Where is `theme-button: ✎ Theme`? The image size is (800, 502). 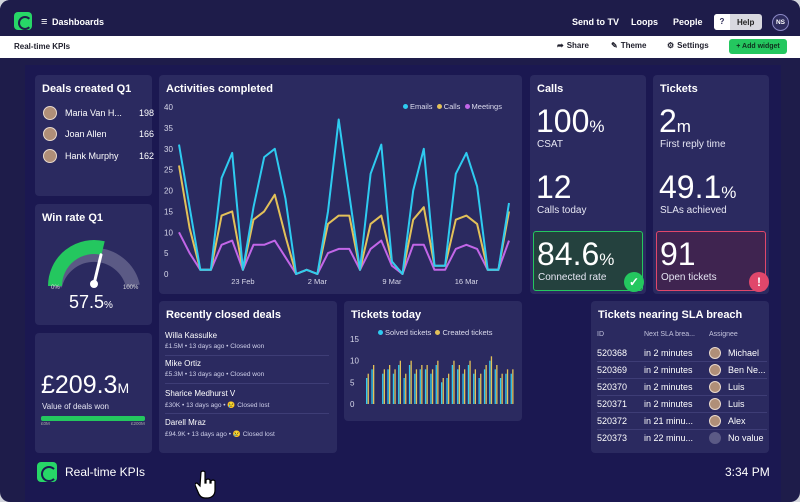 theme-button: ✎ Theme is located at coordinates (629, 45).